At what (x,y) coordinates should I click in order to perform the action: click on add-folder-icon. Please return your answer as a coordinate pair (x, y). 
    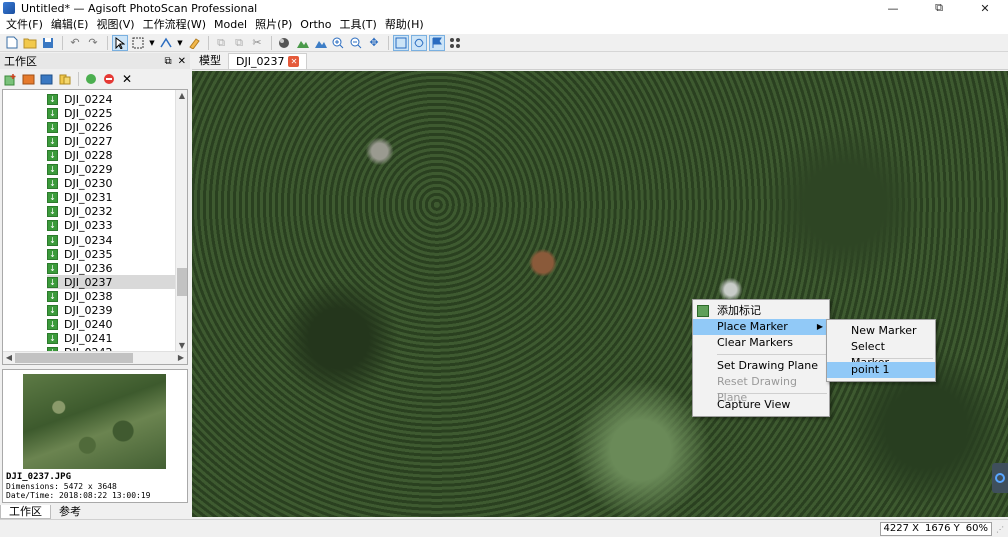
    Looking at the image, I should click on (46, 79).